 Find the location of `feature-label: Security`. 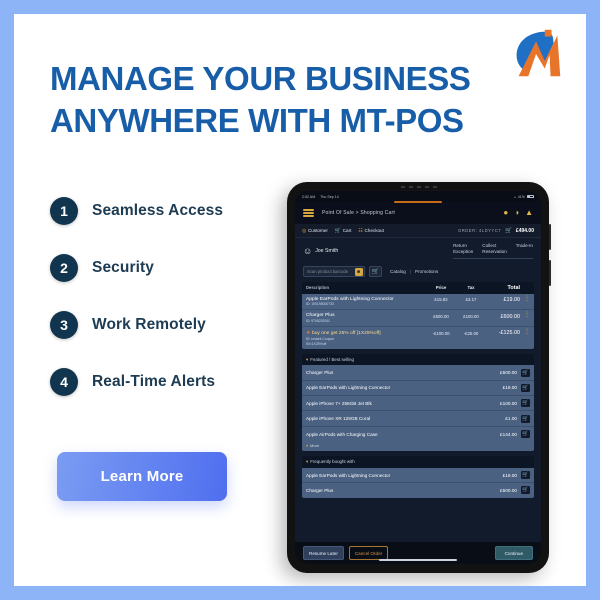

feature-label: Security is located at coordinates (123, 267).